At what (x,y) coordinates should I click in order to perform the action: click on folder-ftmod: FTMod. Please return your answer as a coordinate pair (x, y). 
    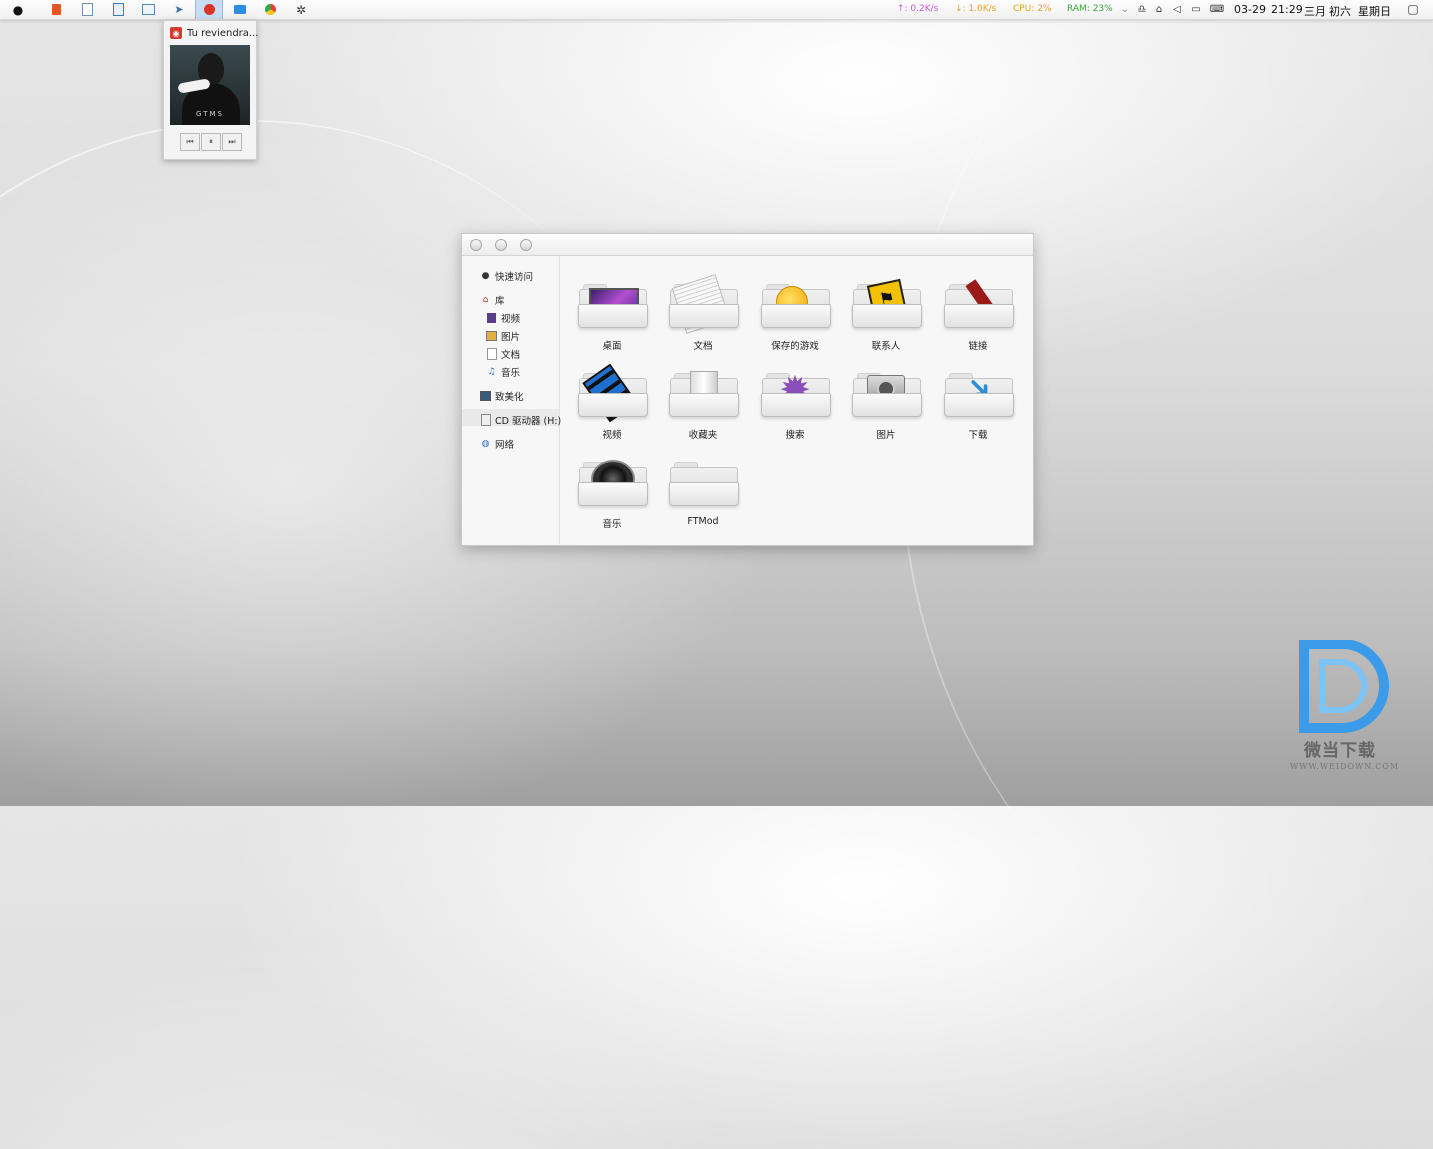
    Looking at the image, I should click on (703, 491).